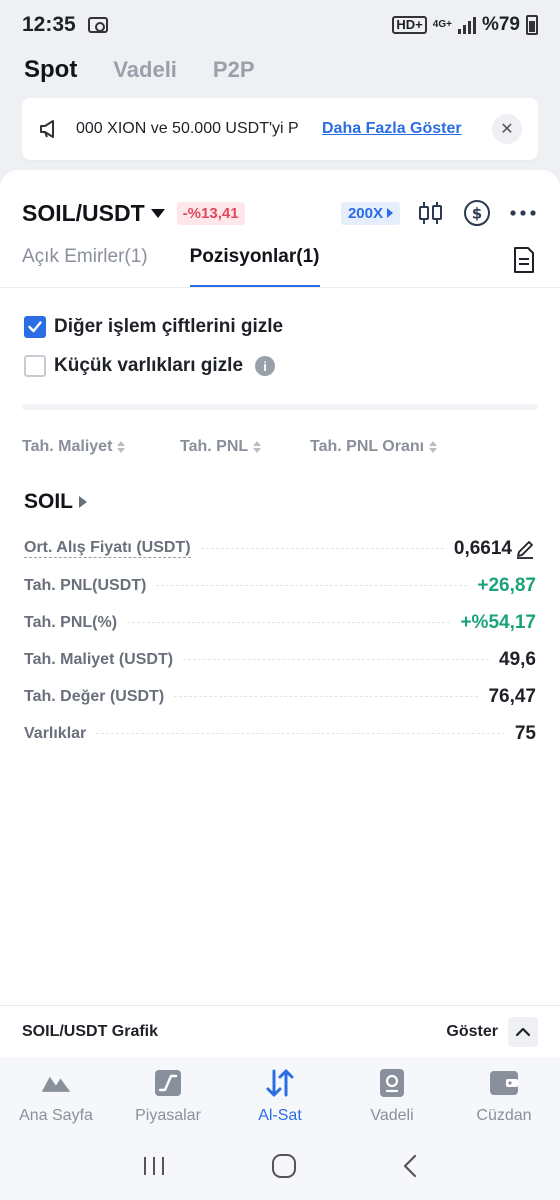  What do you see at coordinates (374, 447) in the screenshot?
I see `sort-pnl-ratio: Tah. PNL Oranı` at bounding box center [374, 447].